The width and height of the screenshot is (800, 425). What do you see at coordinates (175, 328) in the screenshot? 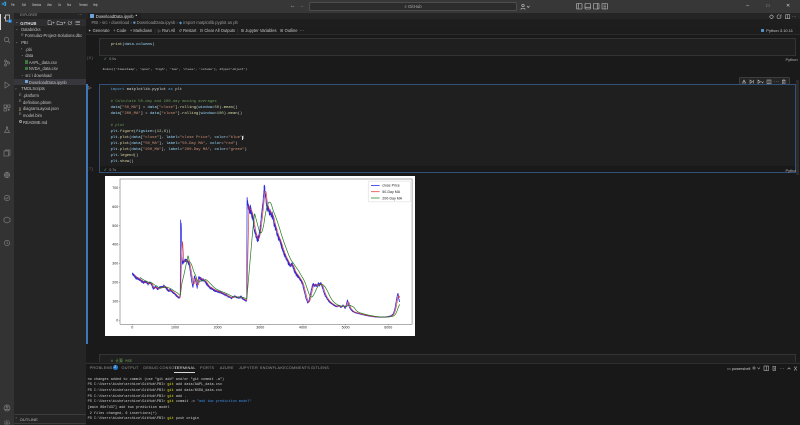
I see `svg-text: 1000` at bounding box center [175, 328].